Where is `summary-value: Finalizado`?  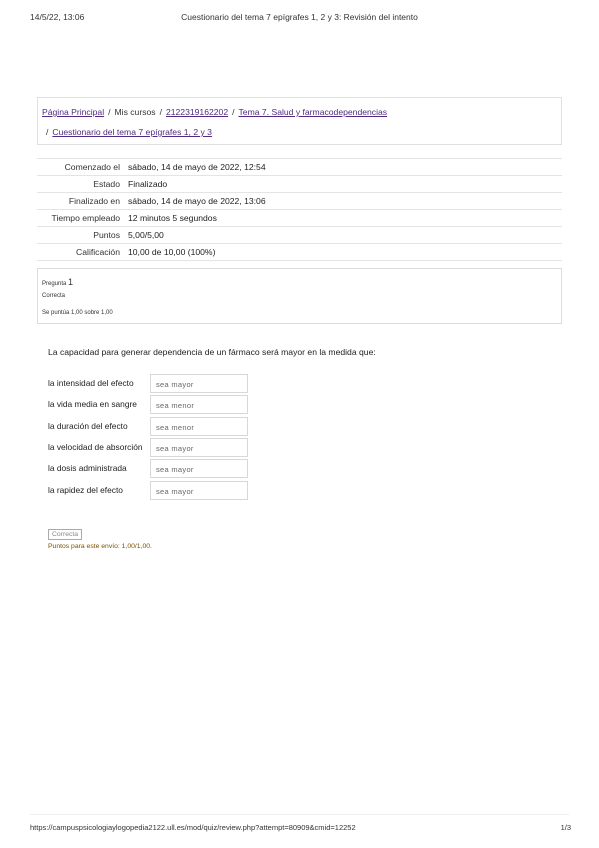
summary-value: Finalizado is located at coordinates (345, 184).